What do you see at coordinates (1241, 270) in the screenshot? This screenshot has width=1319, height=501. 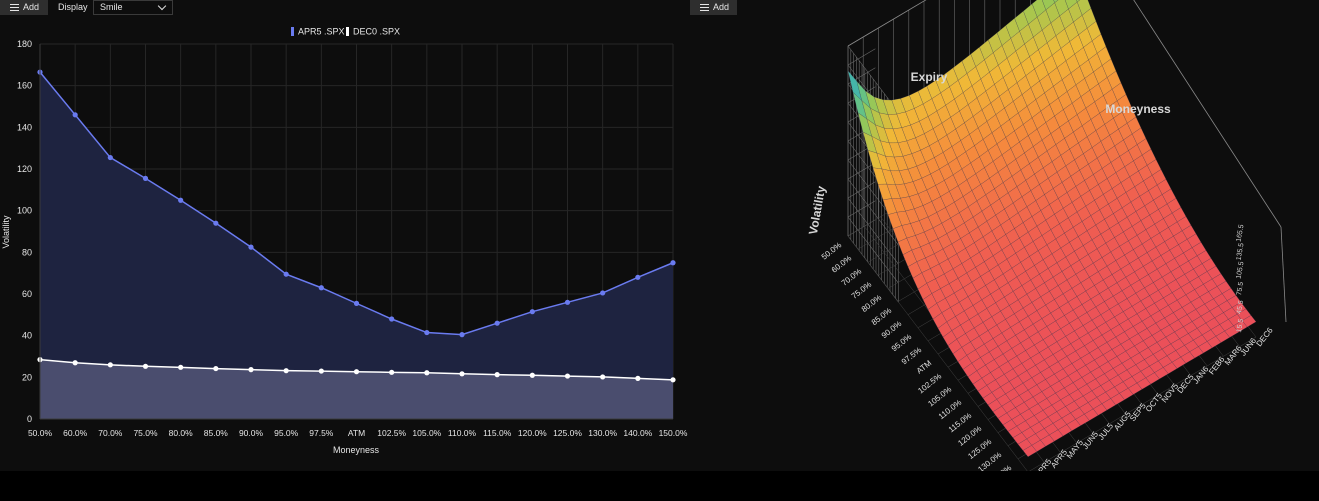 I see `z-tick-label: 105.5` at bounding box center [1241, 270].